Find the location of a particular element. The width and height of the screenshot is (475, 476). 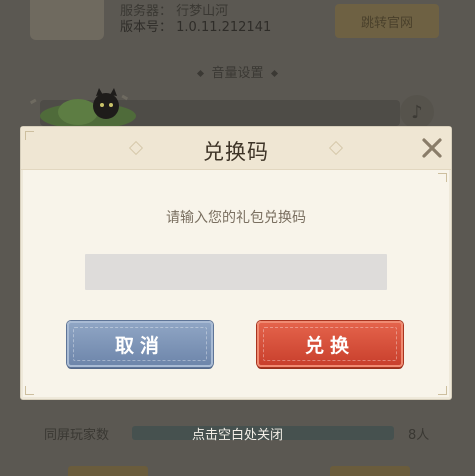

version-info: 版本号： 1.0.11.212141 is located at coordinates (196, 27).